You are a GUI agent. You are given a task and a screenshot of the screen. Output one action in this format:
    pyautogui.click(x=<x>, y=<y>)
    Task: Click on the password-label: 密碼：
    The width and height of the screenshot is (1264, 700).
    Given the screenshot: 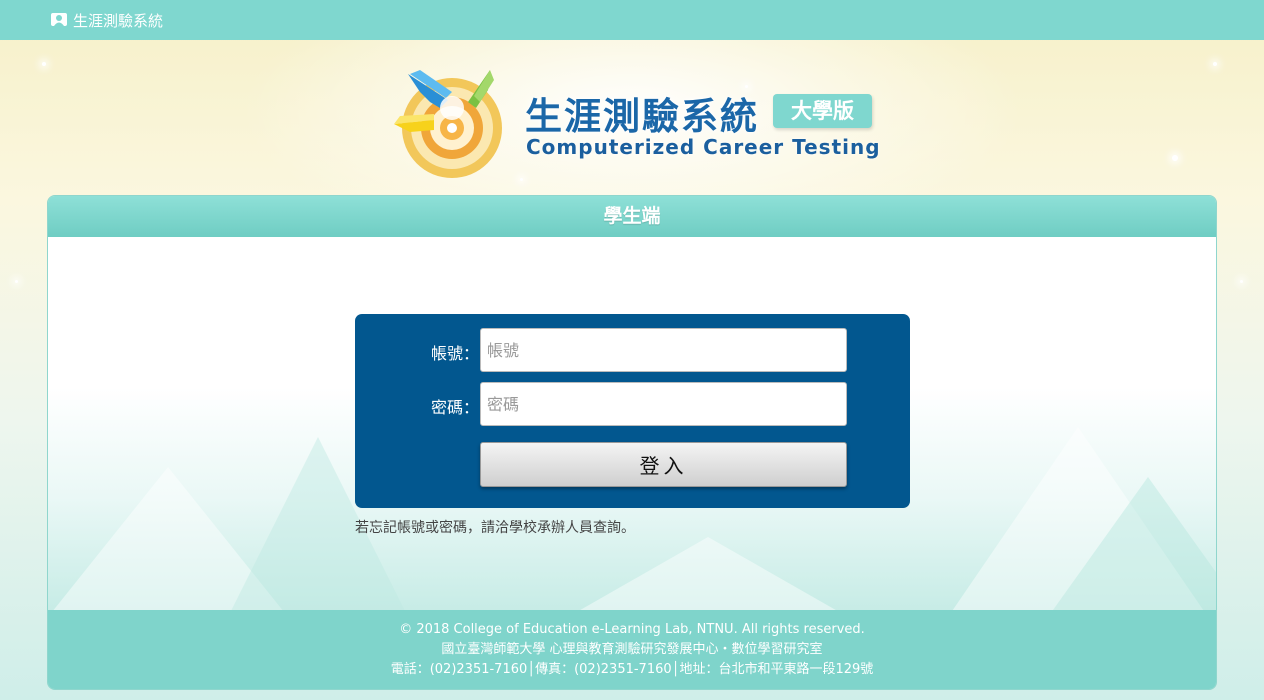 What is the action you would take?
    pyautogui.click(x=455, y=407)
    